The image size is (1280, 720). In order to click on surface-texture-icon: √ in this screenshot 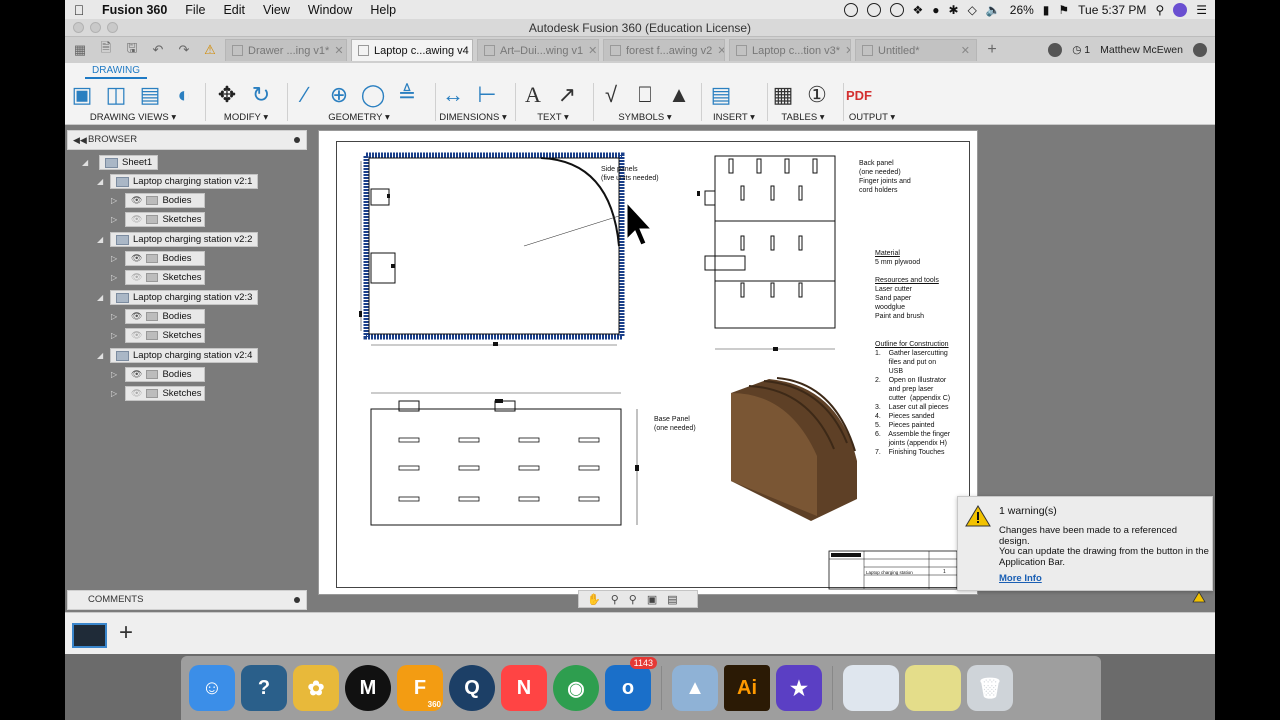, I will do `click(611, 95)`.